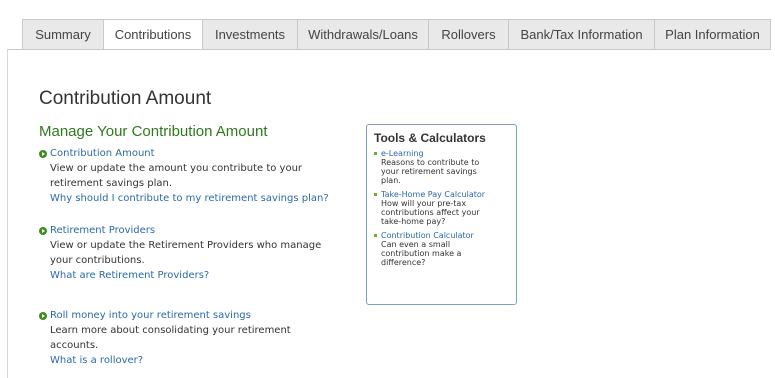 This screenshot has height=378, width=775. What do you see at coordinates (102, 153) in the screenshot?
I see `contribution-amount-link-label: Contribution Amount` at bounding box center [102, 153].